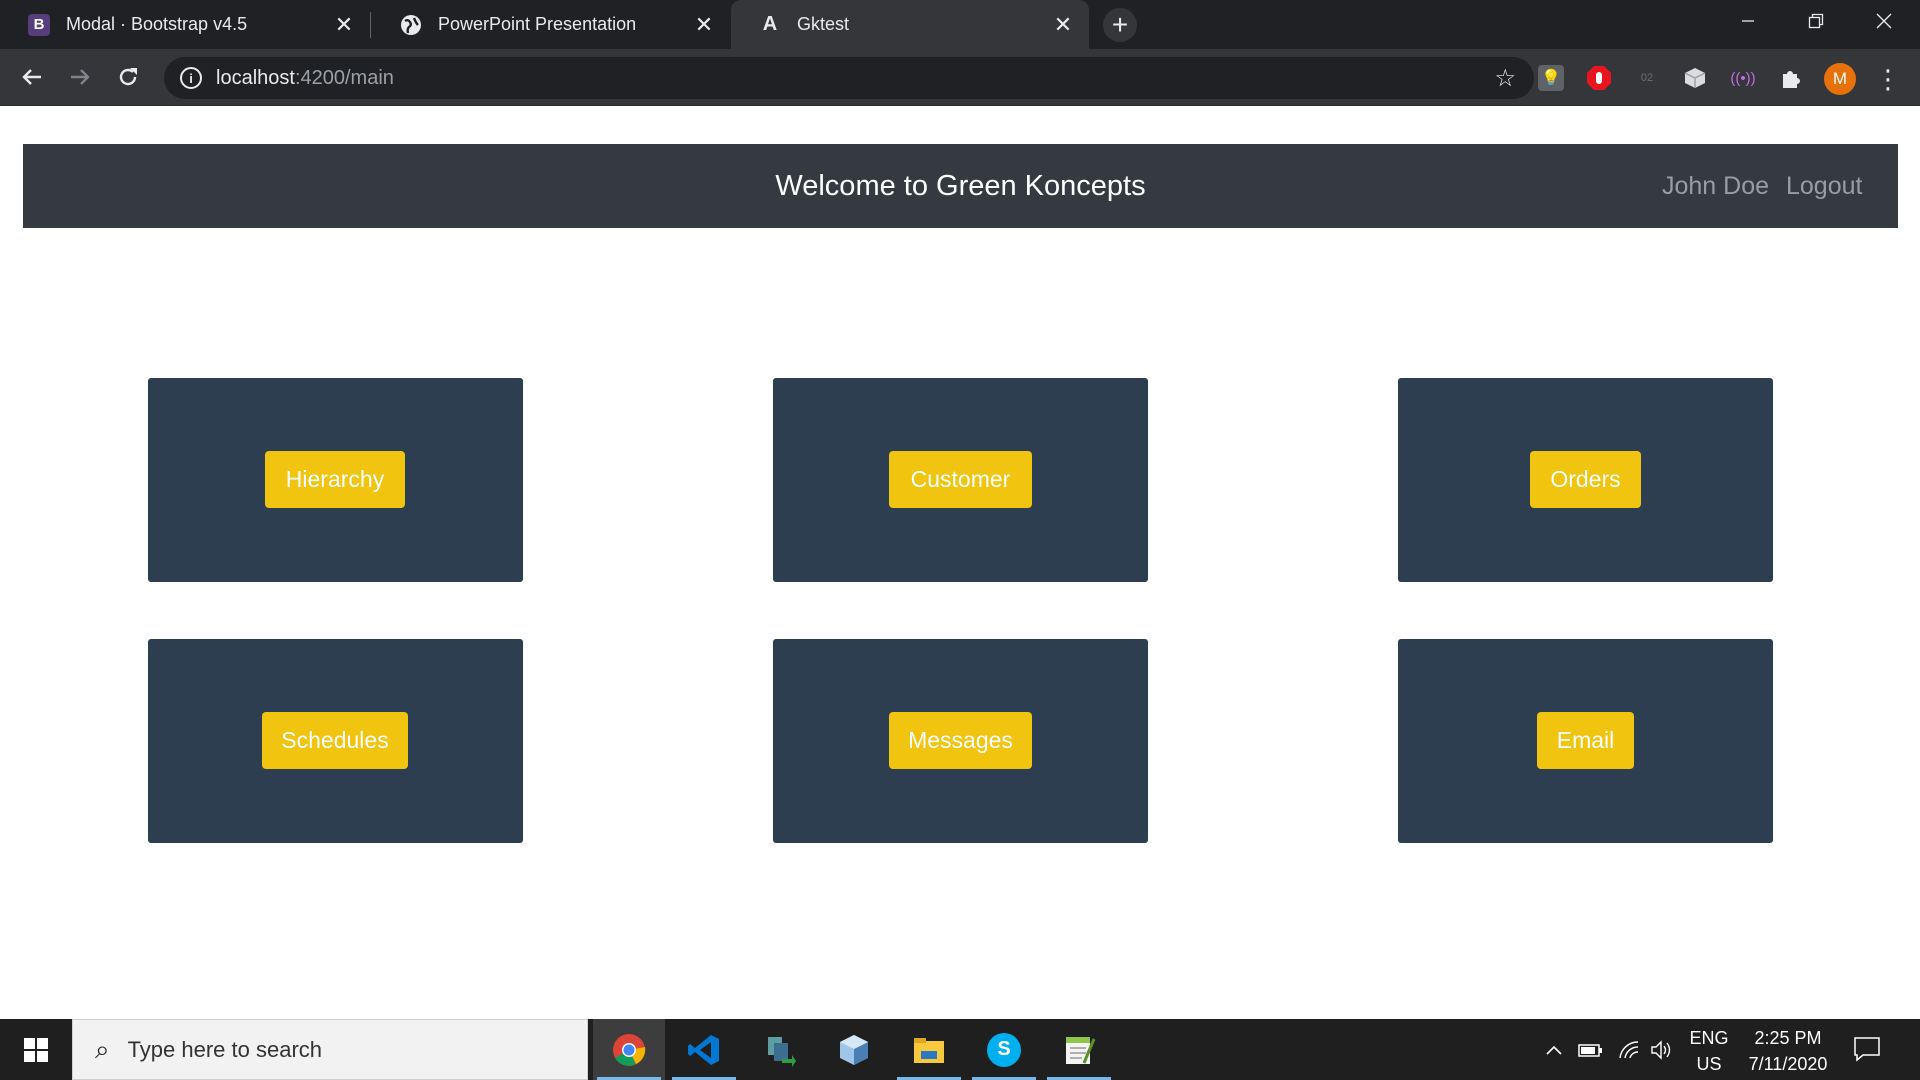 The height and width of the screenshot is (1080, 1920). I want to click on broadcast-extension-icon: ((•)), so click(1743, 78).